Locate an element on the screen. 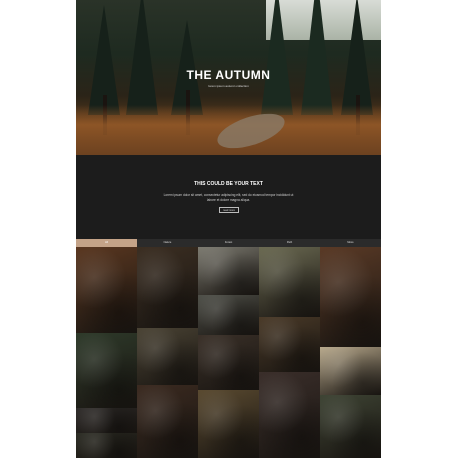  tab-all: All is located at coordinates (106, 243).